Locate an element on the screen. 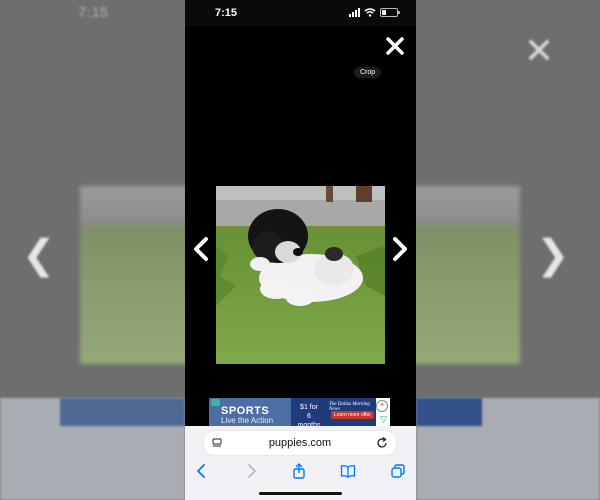 This screenshot has width=600, height=500. battery-icon is located at coordinates (390, 12).